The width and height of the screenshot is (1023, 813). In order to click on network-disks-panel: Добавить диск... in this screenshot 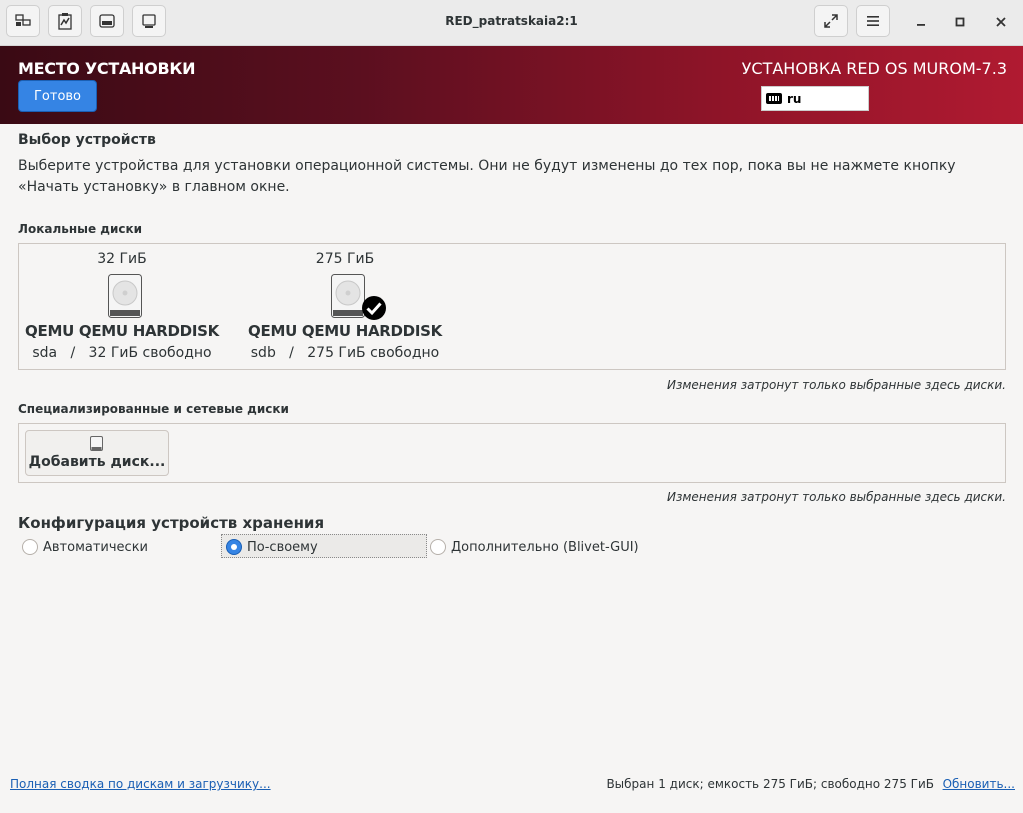, I will do `click(512, 453)`.